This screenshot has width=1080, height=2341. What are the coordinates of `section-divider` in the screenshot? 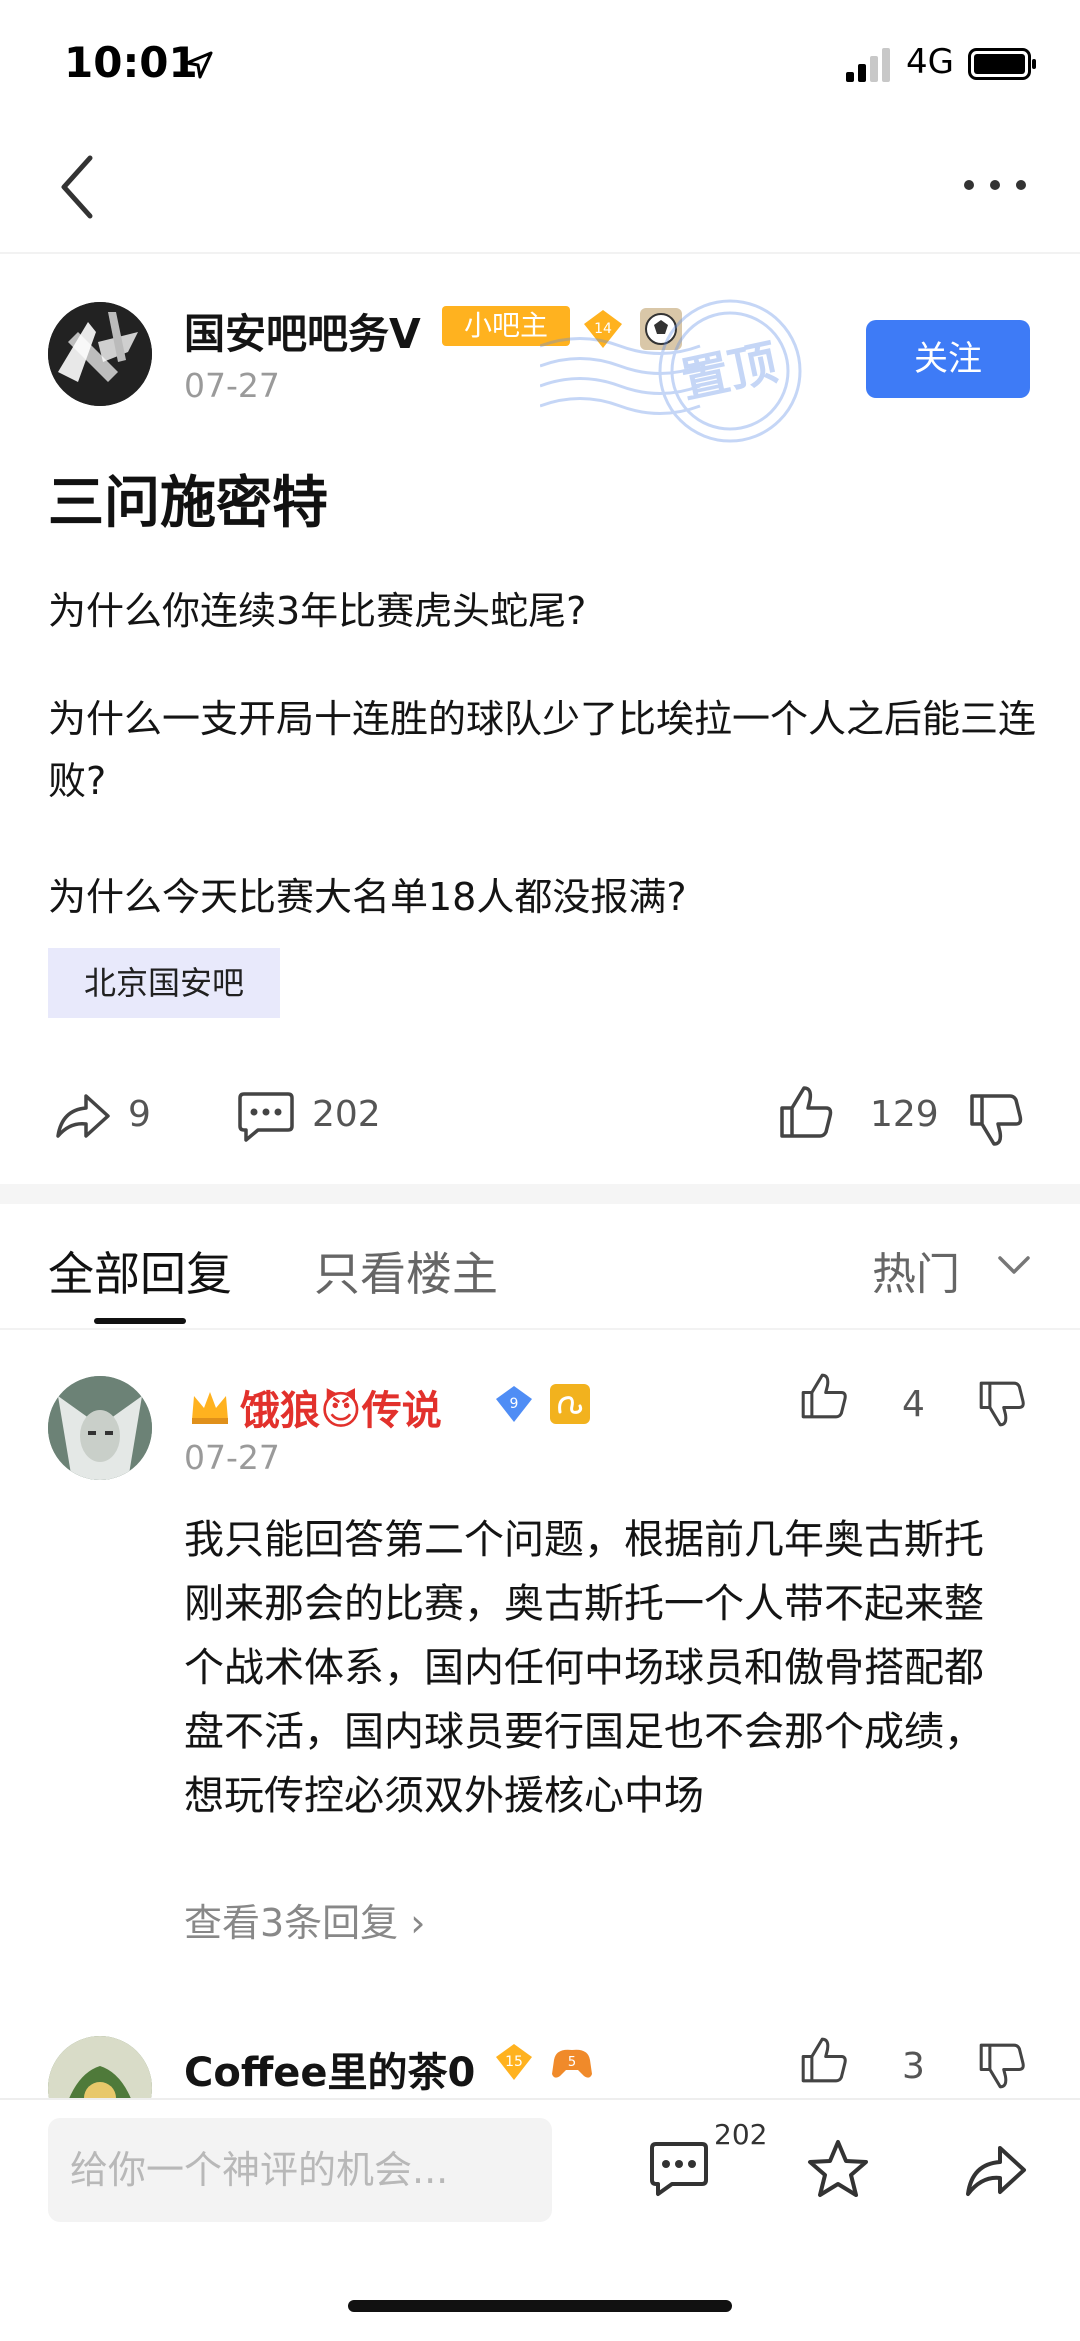 It's located at (540, 1194).